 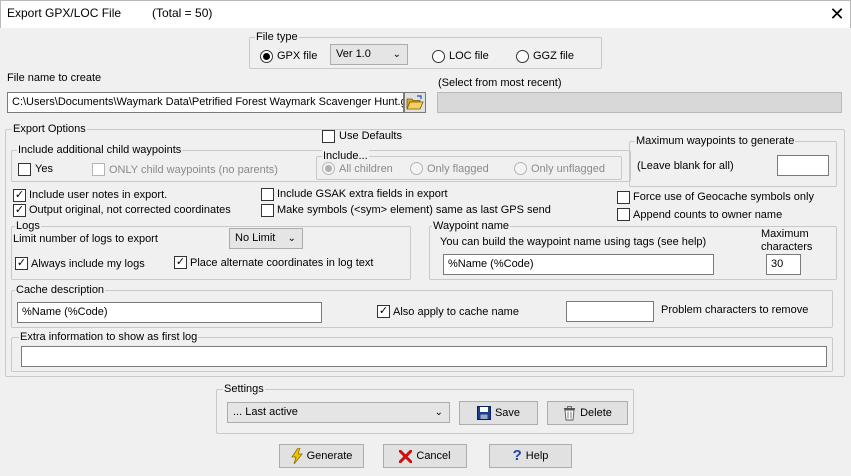 I want to click on extra-info-input, so click(x=424, y=356).